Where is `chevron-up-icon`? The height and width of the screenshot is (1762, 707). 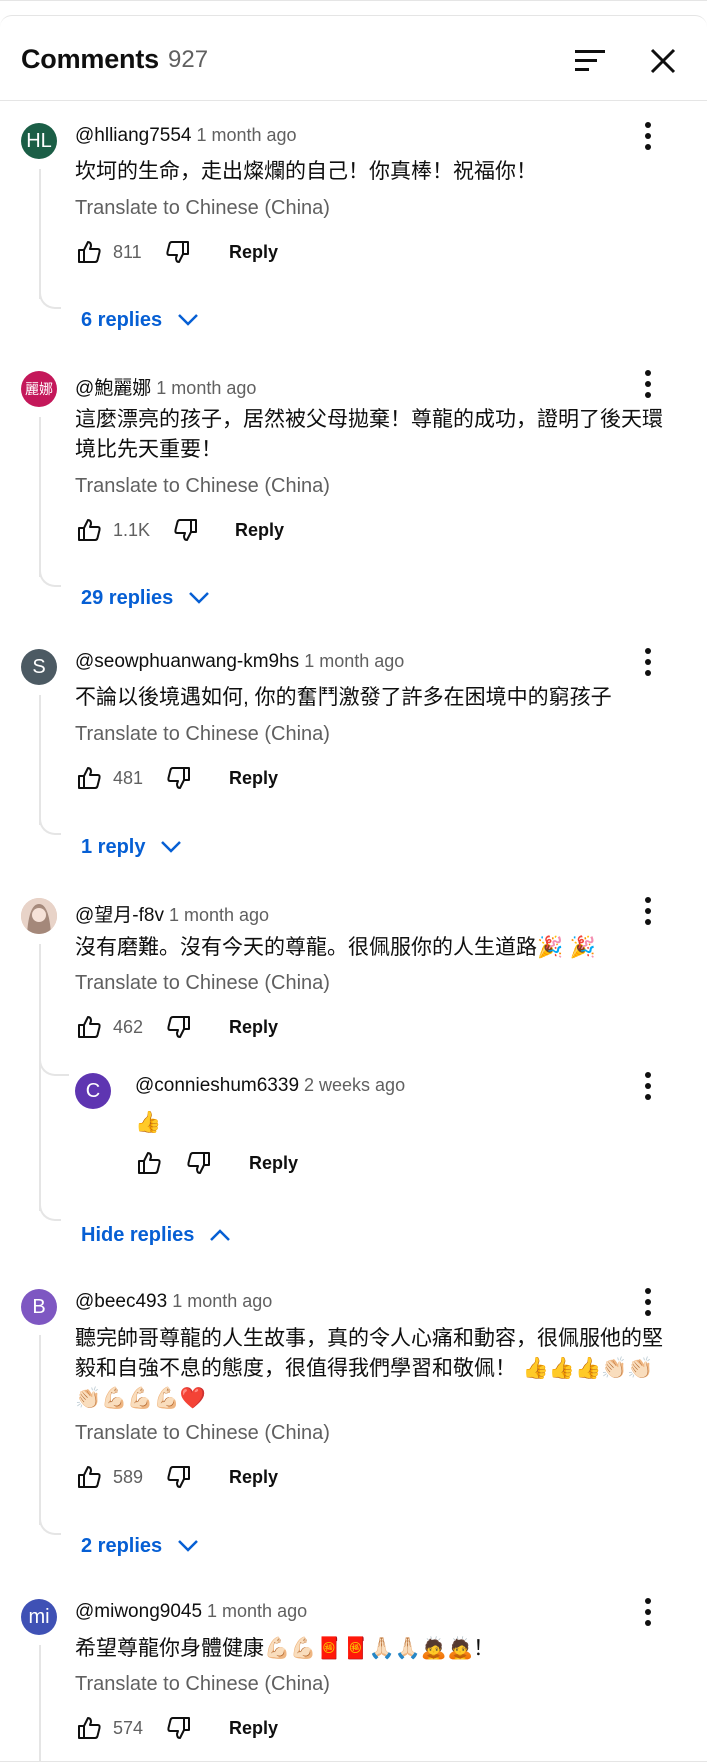 chevron-up-icon is located at coordinates (220, 1235).